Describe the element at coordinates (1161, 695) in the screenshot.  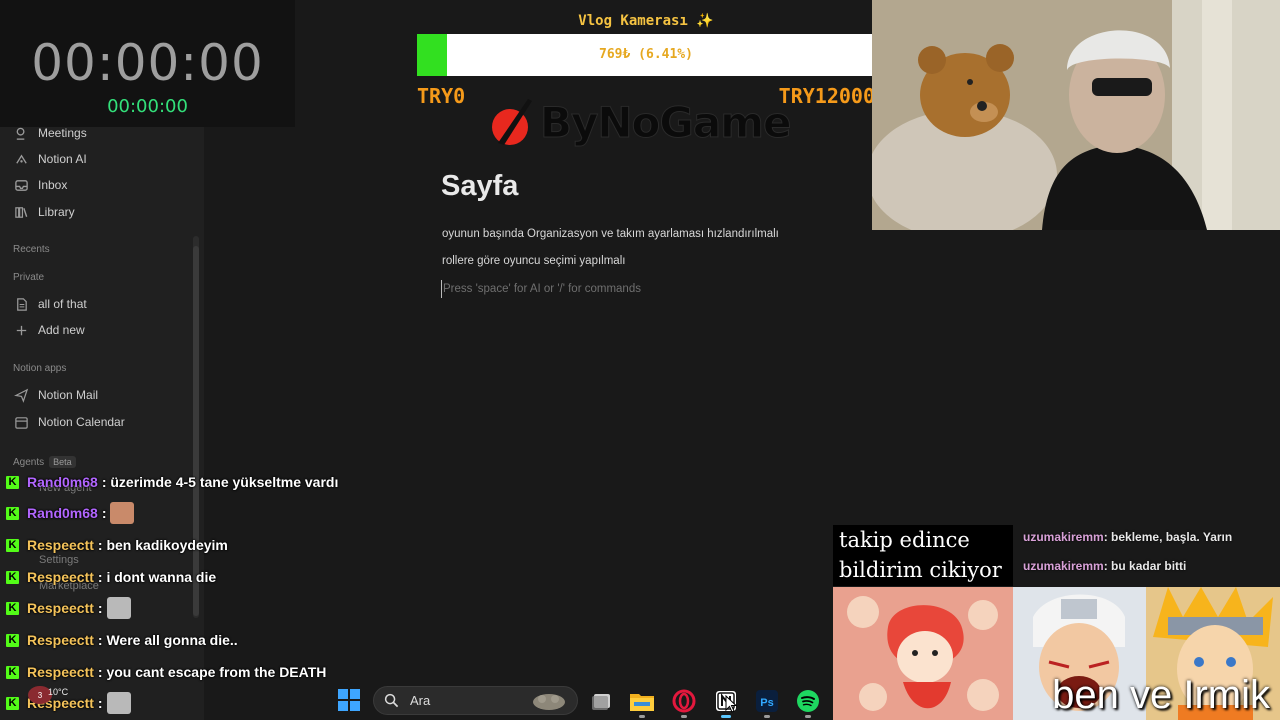
I see `collage-caption: ben ve Irmik` at that location.